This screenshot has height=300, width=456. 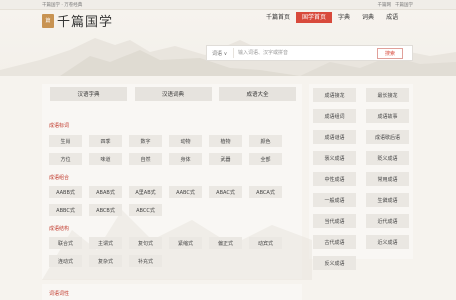 I want to click on search-button: 搜索, so click(x=390, y=53).